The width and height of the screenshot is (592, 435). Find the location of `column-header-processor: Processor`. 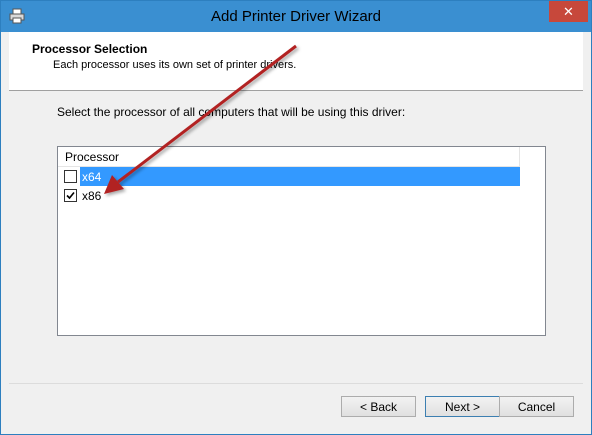

column-header-processor: Processor is located at coordinates (289, 157).